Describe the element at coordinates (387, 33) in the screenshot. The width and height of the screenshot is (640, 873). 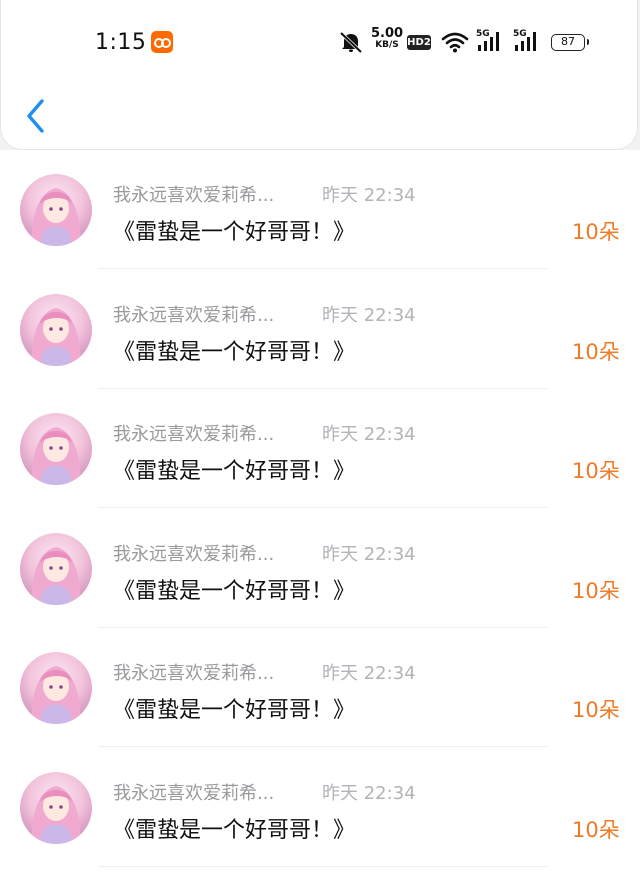
I see `net-speed-value: 5.00` at that location.